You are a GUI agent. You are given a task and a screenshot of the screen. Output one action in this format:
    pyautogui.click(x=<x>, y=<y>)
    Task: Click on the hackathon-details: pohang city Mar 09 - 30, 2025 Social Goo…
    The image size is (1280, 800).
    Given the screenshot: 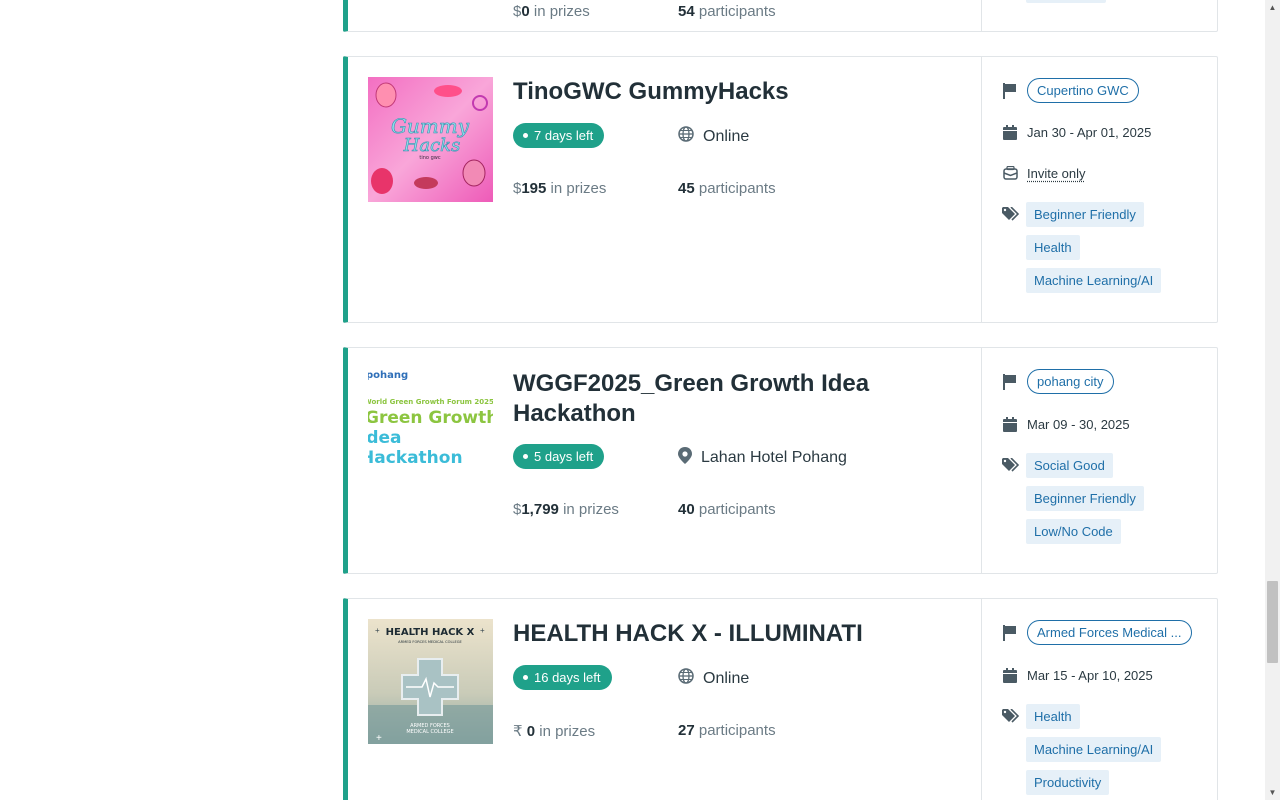 What is the action you would take?
    pyautogui.click(x=1099, y=460)
    